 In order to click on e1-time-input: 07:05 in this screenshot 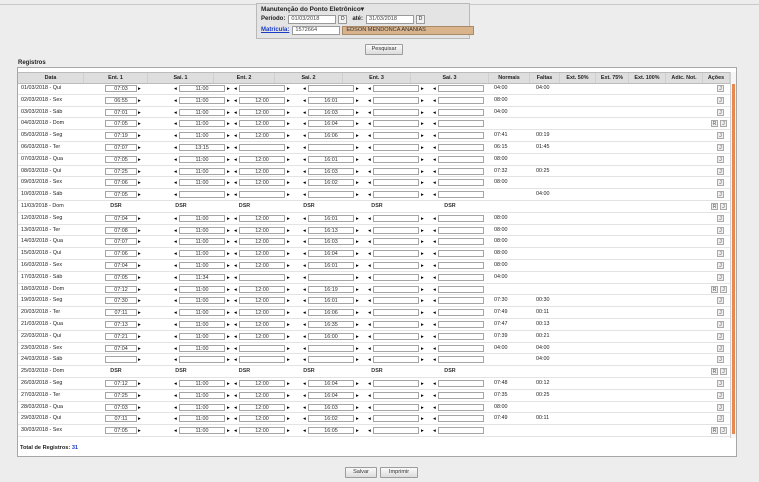, I will do `click(121, 124)`.